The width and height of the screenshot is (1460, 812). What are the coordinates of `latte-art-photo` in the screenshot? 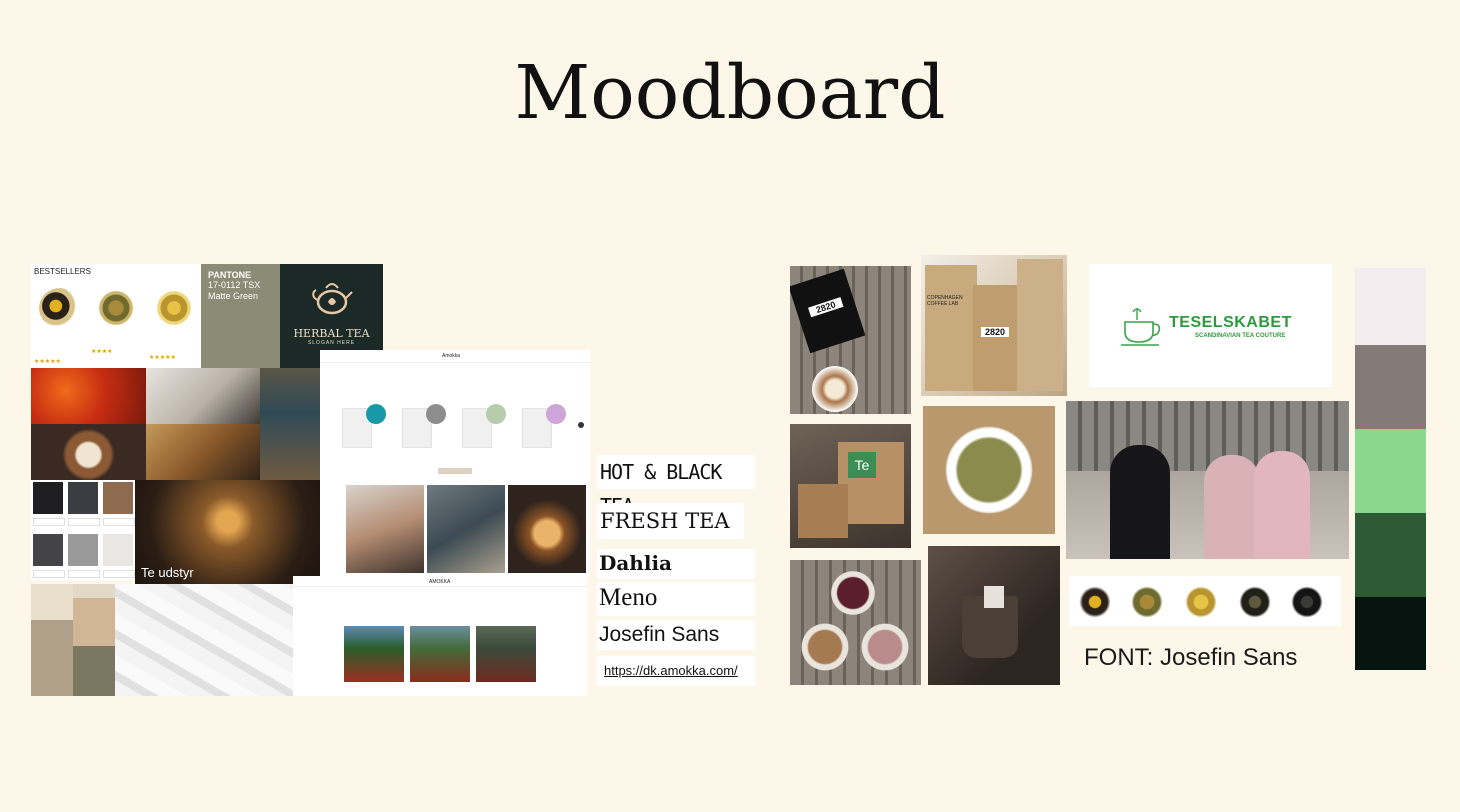 It's located at (88, 452).